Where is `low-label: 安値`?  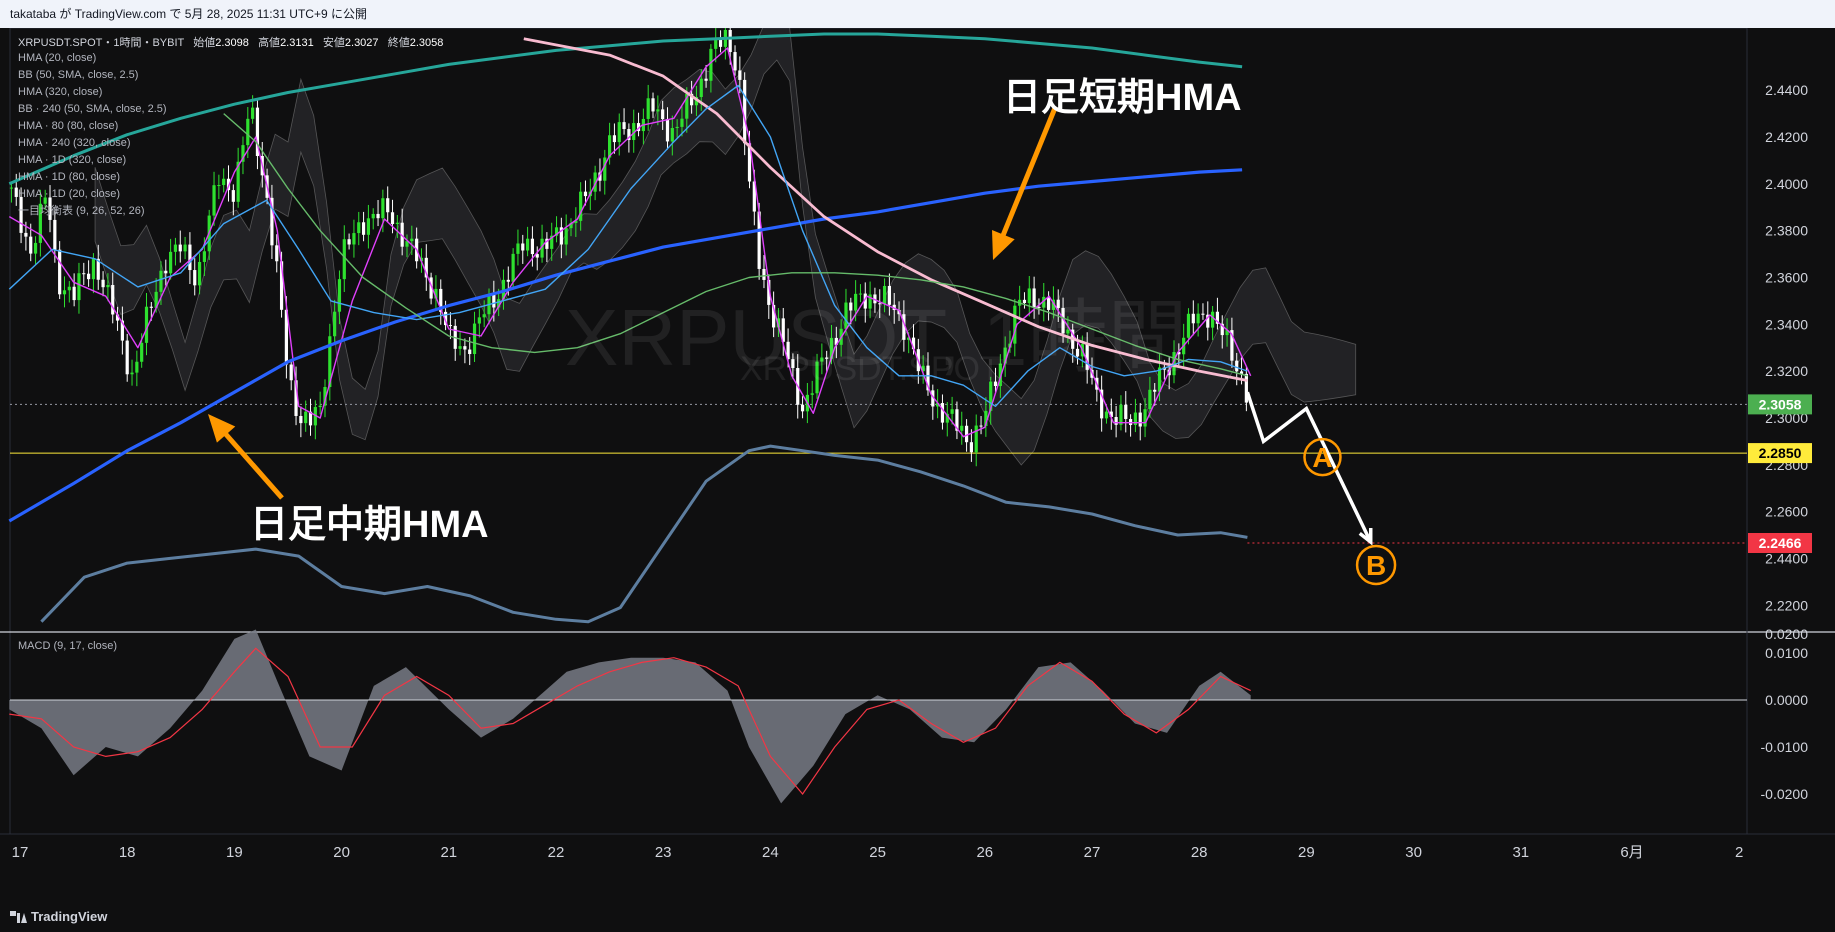
low-label: 安値 is located at coordinates (333, 43).